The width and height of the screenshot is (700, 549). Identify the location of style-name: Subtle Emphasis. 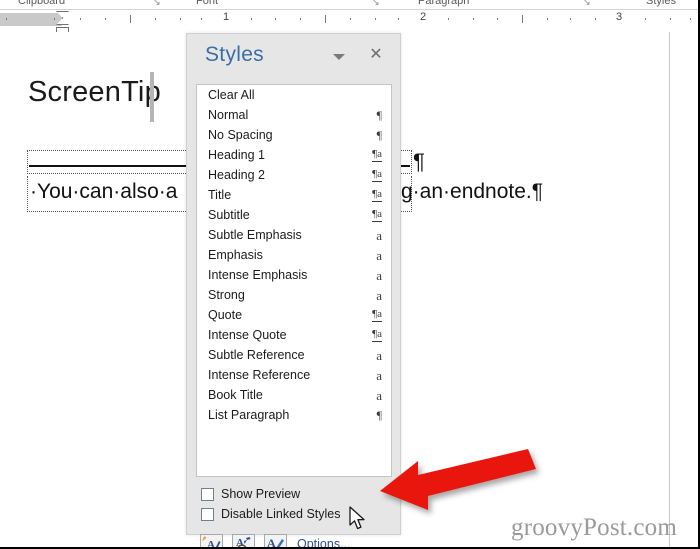
(255, 235).